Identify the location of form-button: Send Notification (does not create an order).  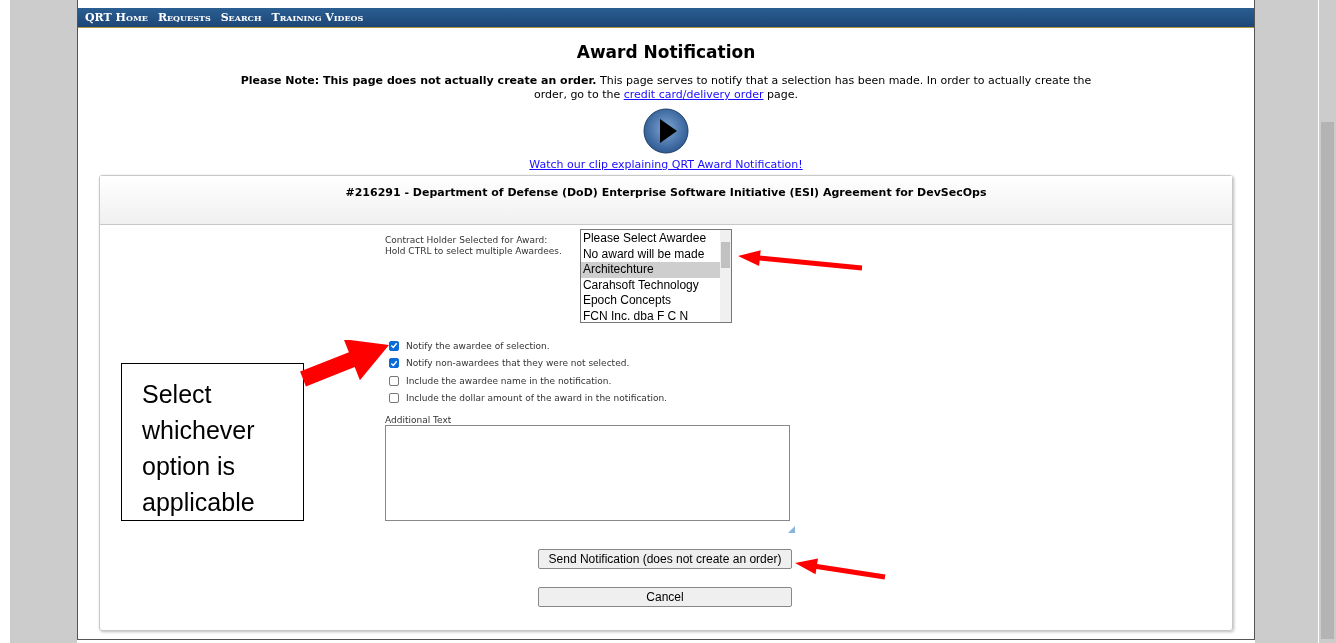
(665, 559).